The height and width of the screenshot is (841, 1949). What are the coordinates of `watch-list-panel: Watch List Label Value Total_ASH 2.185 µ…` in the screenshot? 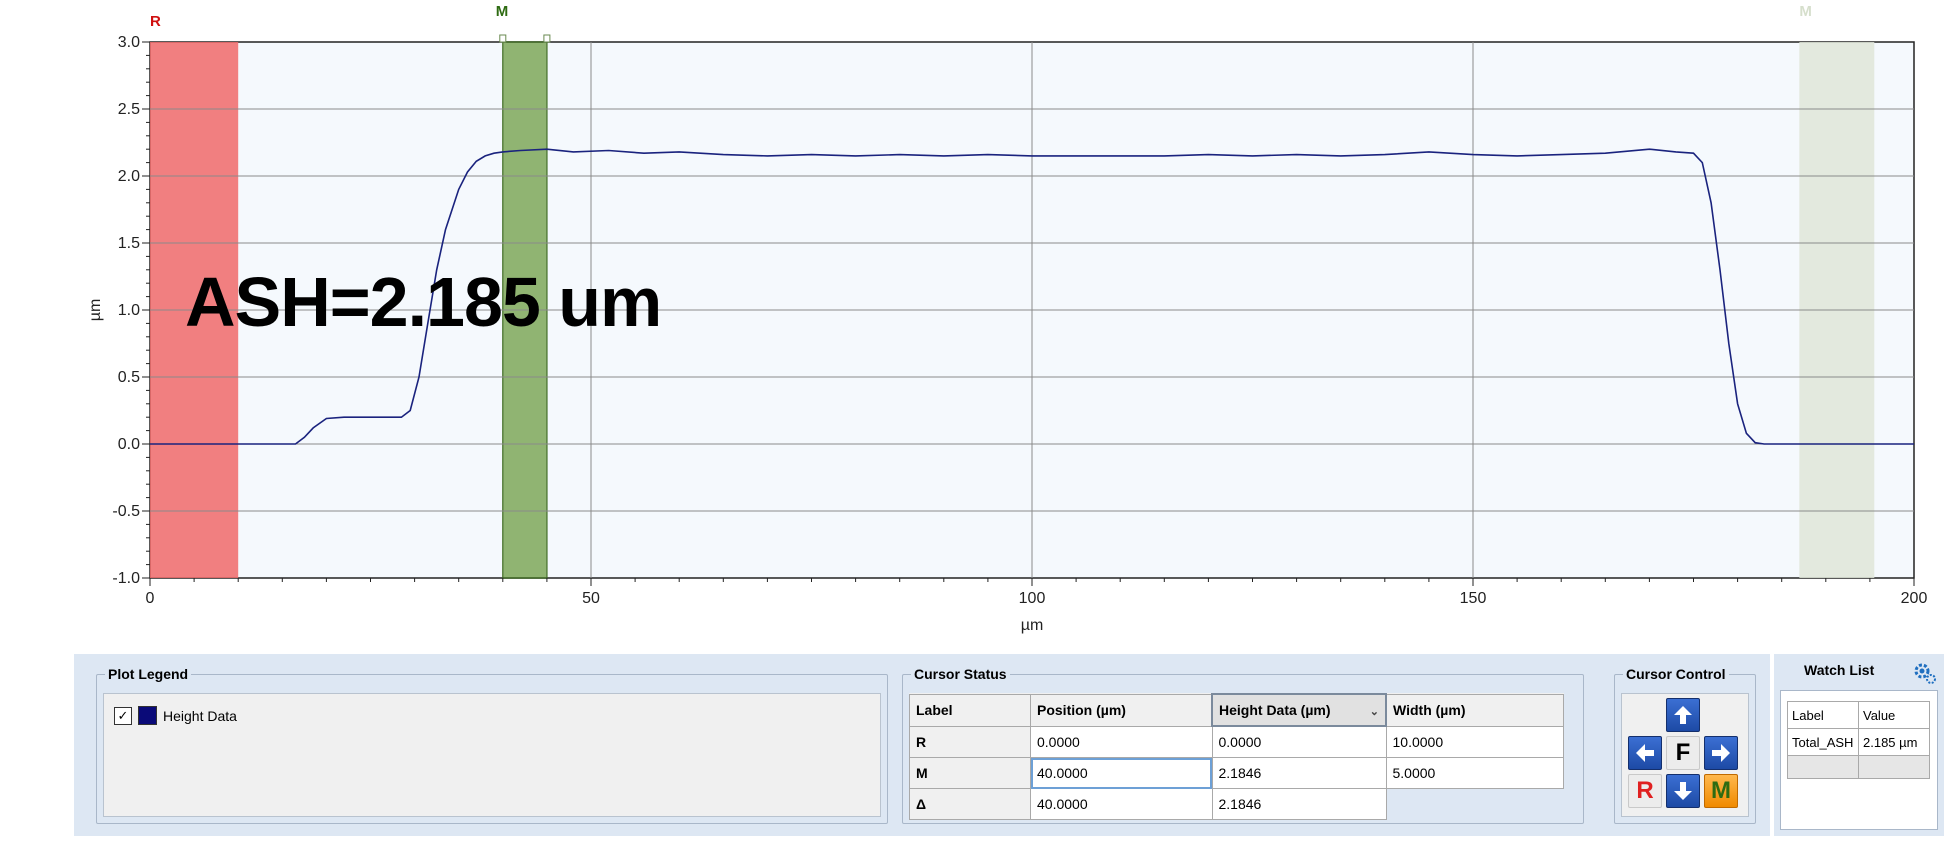 It's located at (1859, 745).